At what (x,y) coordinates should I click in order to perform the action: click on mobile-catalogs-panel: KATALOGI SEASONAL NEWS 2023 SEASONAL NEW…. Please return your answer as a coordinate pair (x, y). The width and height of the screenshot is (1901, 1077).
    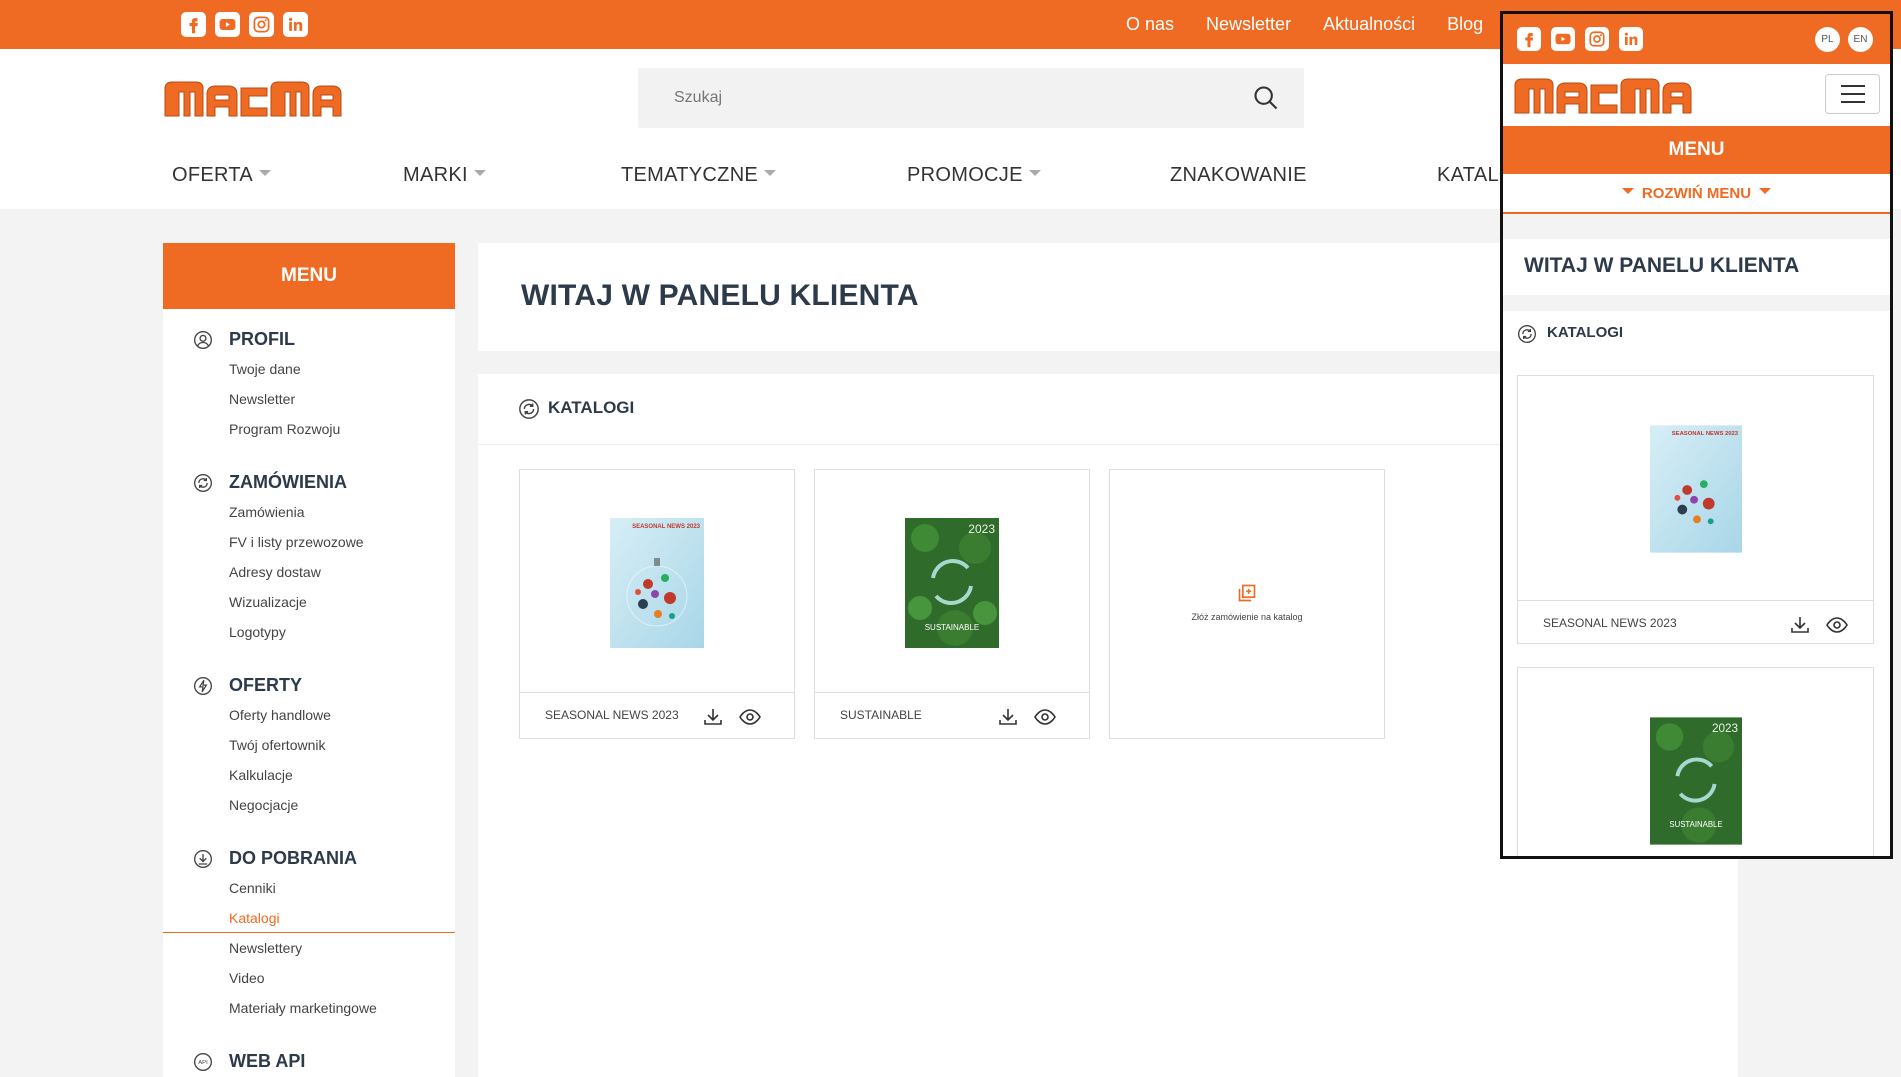
    Looking at the image, I should click on (1696, 583).